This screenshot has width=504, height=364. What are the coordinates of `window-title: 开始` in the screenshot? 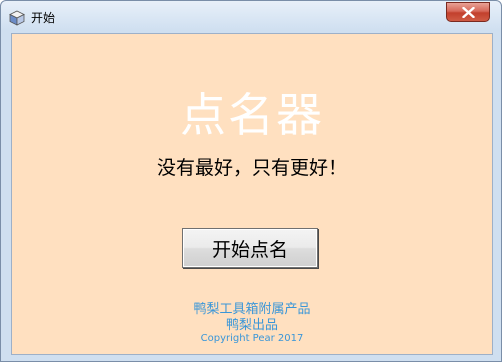 It's located at (43, 18).